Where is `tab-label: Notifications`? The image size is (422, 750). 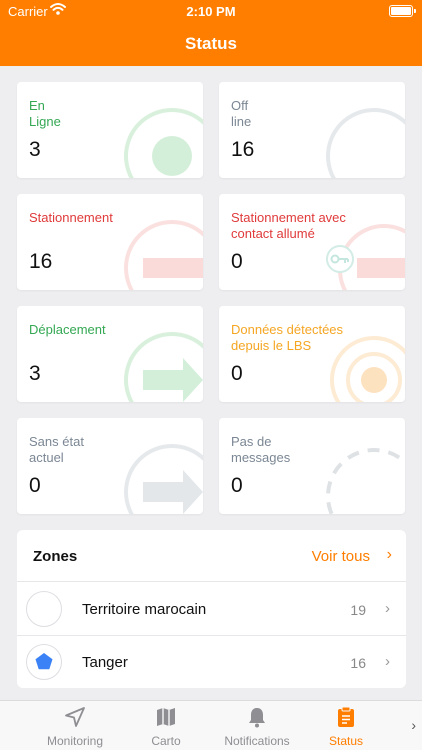 tab-label: Notifications is located at coordinates (257, 741).